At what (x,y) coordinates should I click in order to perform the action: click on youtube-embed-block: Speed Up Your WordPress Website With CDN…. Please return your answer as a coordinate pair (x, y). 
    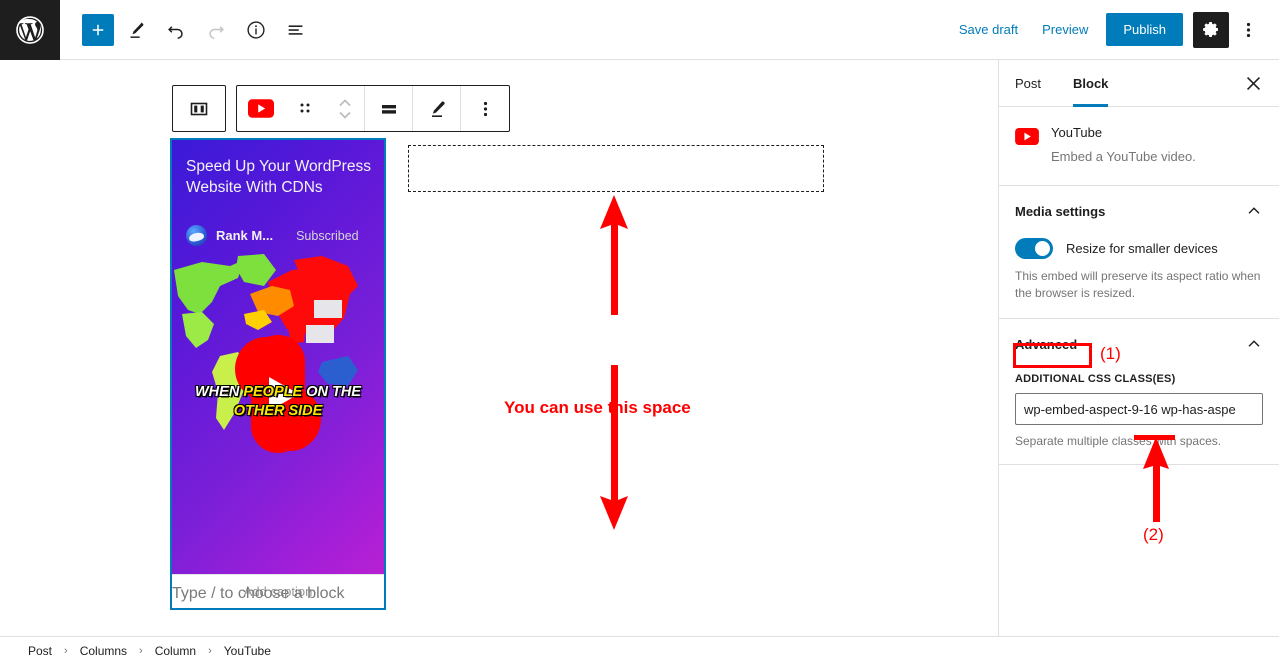
    Looking at the image, I should click on (278, 374).